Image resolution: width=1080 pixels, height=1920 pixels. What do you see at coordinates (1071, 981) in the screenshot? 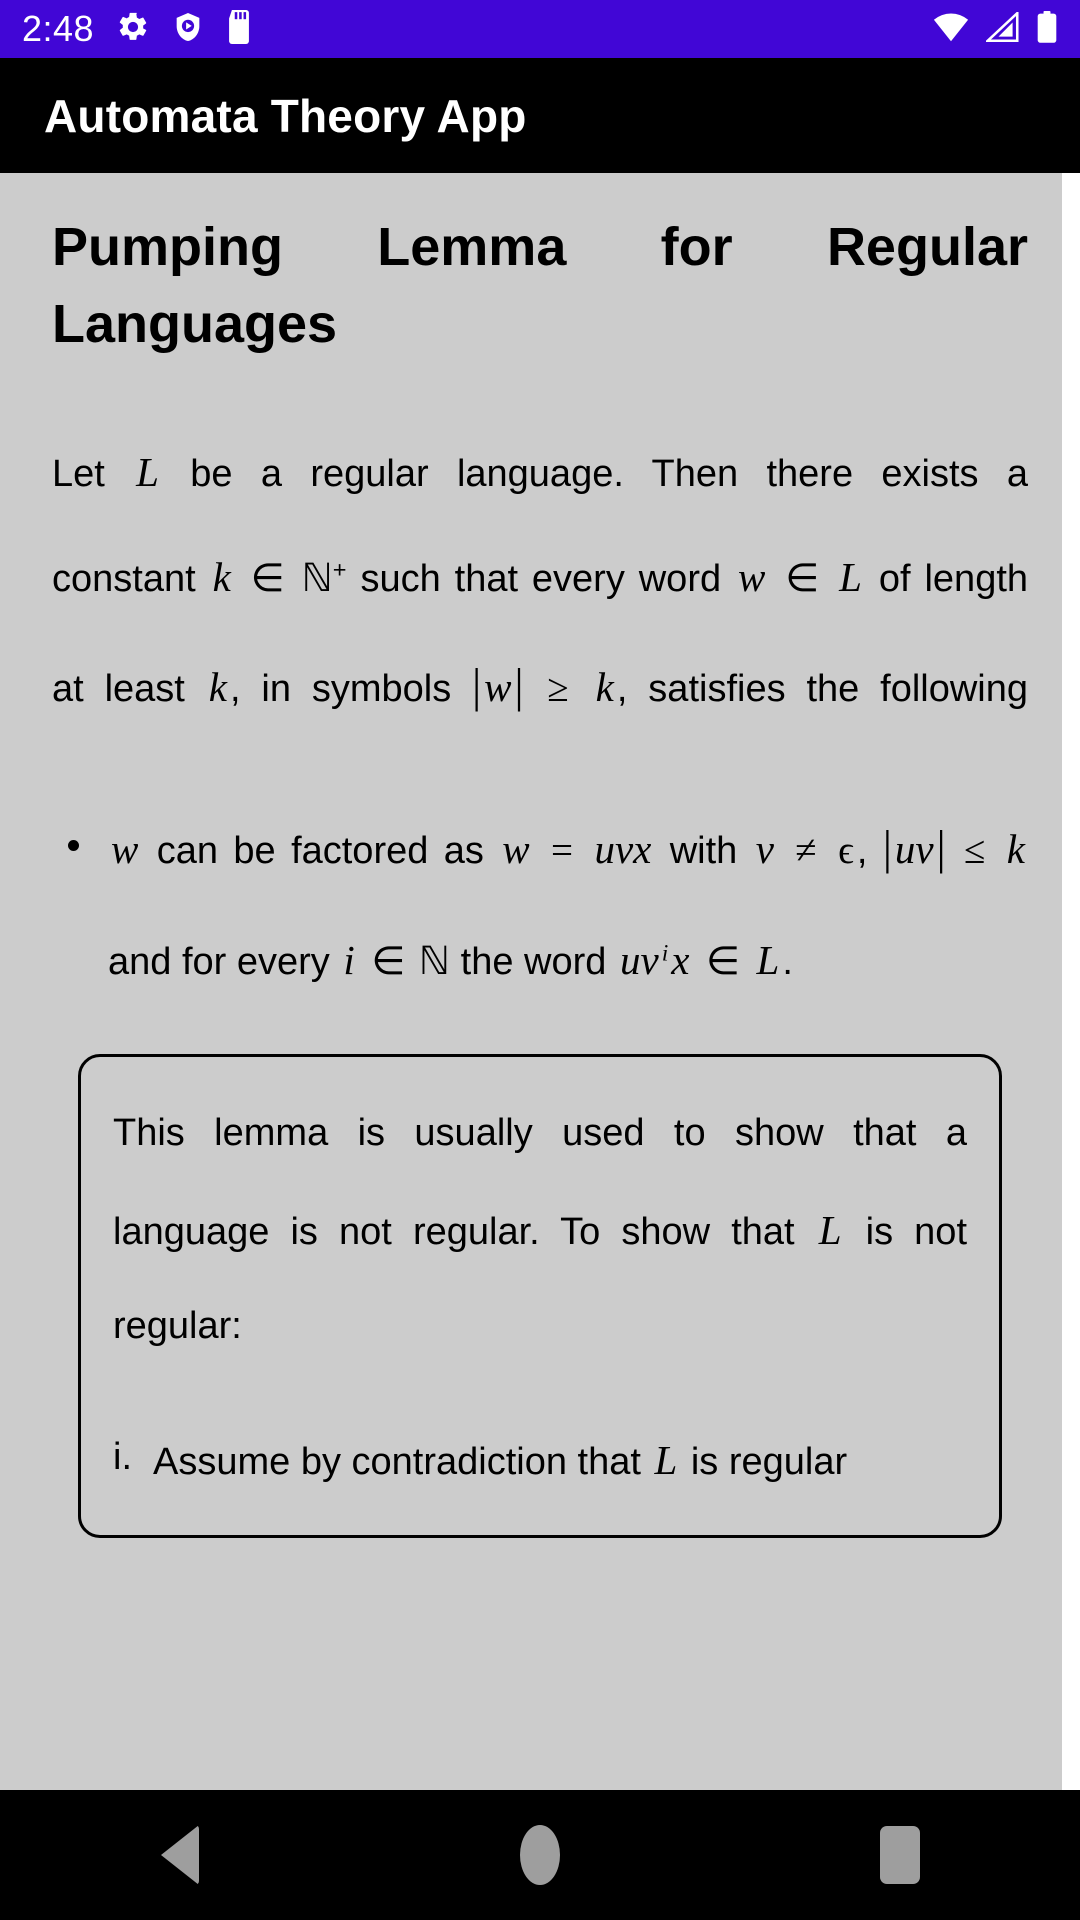
I see `page-right-gutter` at bounding box center [1071, 981].